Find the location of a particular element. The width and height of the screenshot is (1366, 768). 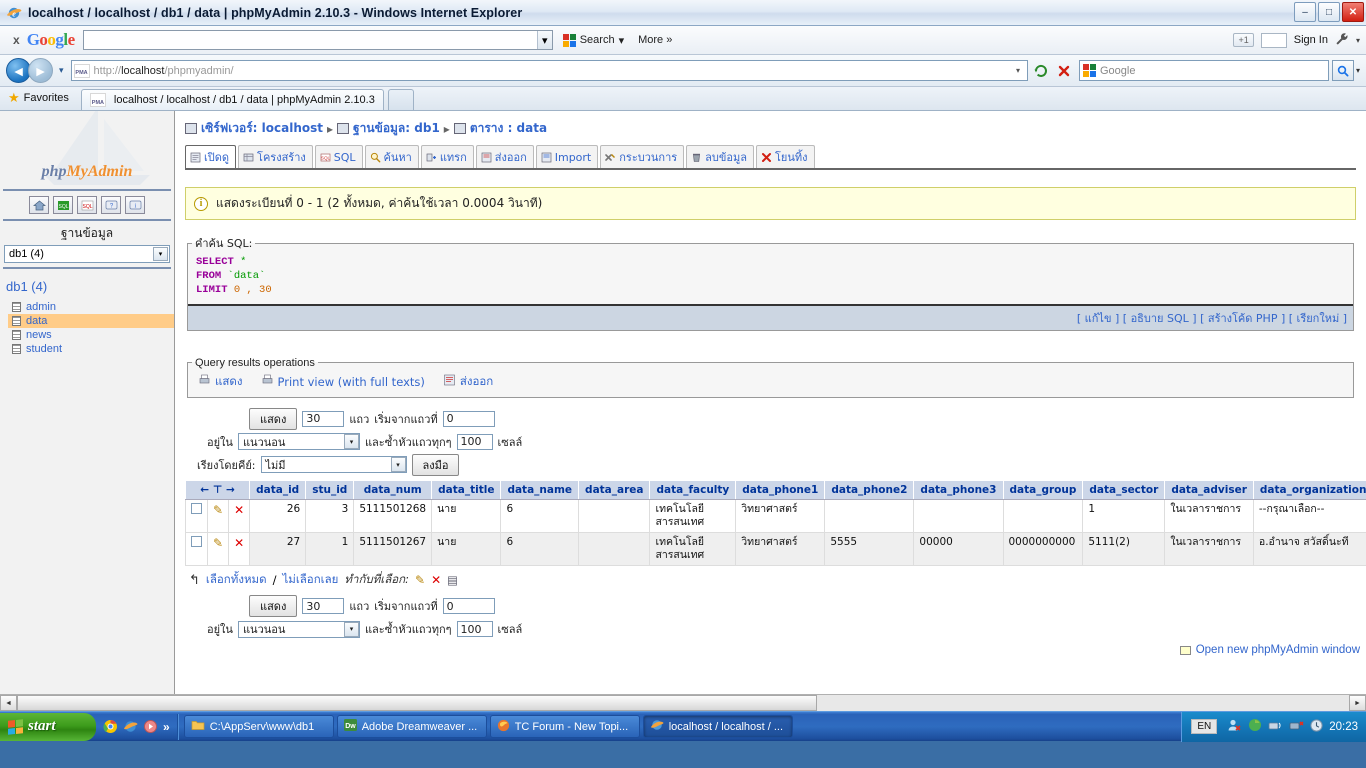

row-checkbox is located at coordinates (196, 508).